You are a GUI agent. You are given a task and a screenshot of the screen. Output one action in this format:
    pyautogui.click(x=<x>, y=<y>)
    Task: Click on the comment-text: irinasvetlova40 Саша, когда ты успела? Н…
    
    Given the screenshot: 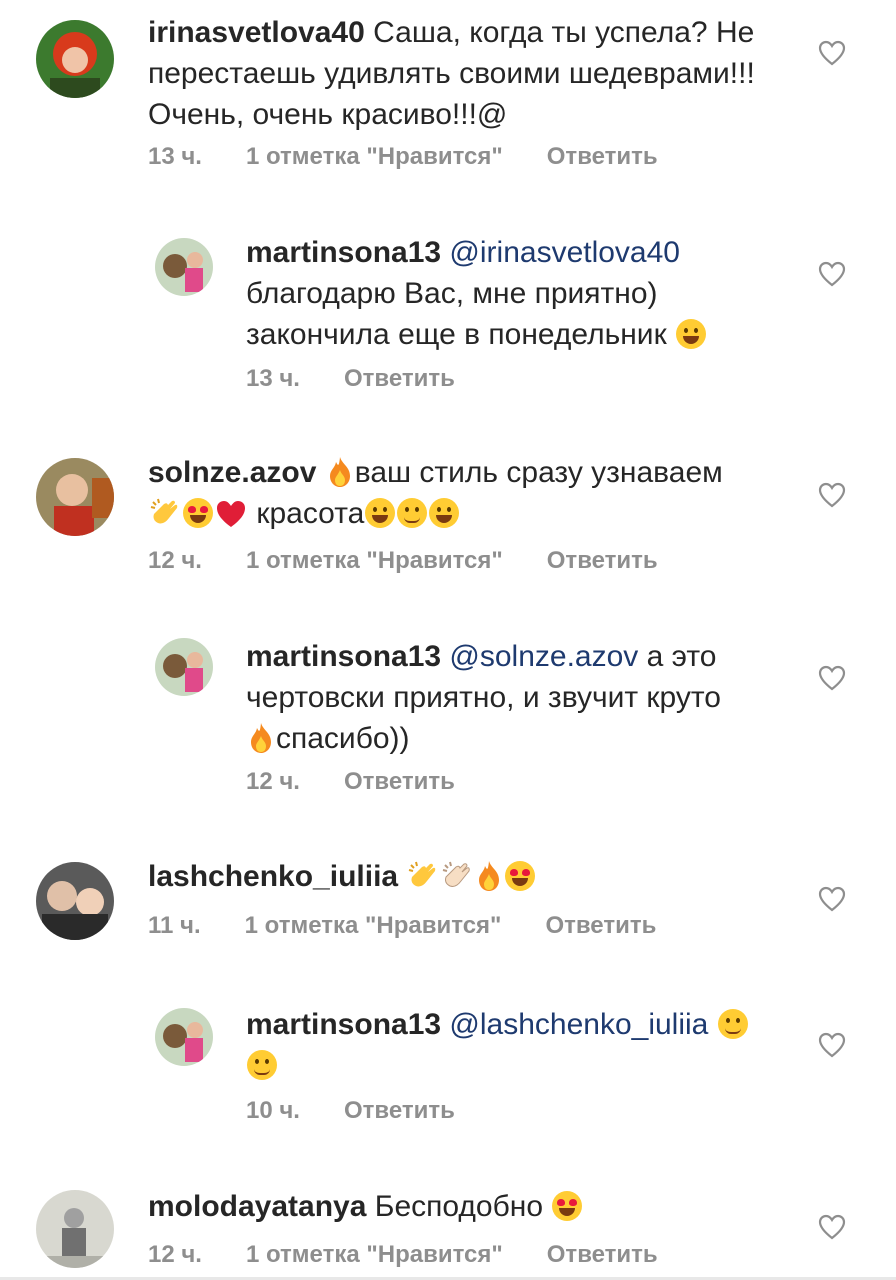 What is the action you would take?
    pyautogui.click(x=451, y=73)
    